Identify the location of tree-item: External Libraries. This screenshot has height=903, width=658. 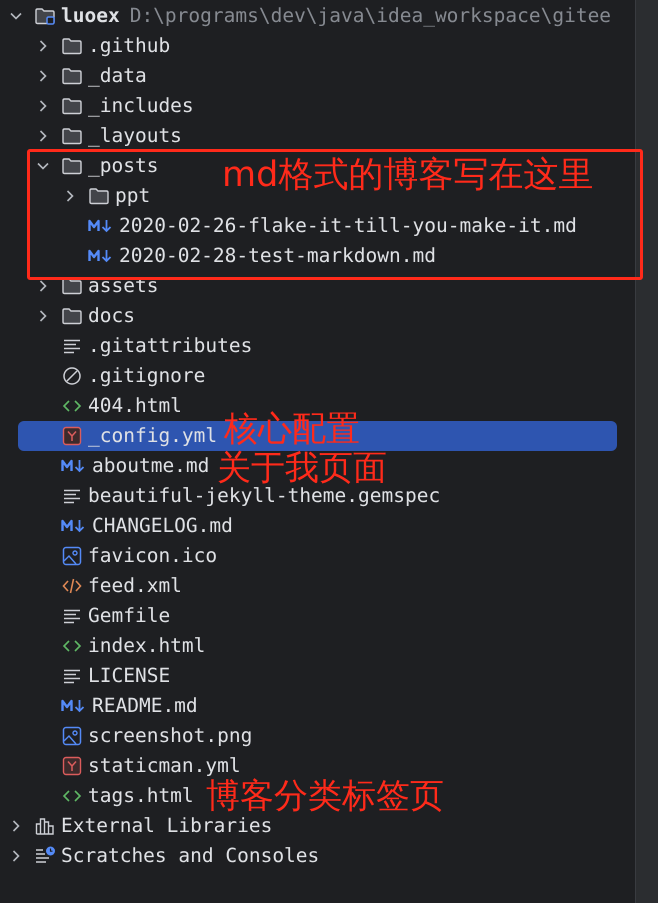
(136, 826).